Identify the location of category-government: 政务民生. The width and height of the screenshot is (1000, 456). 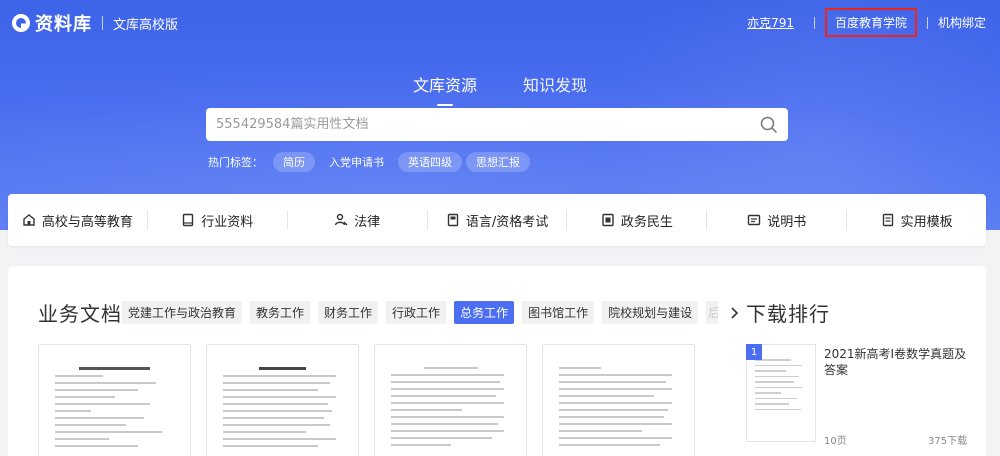
(637, 220).